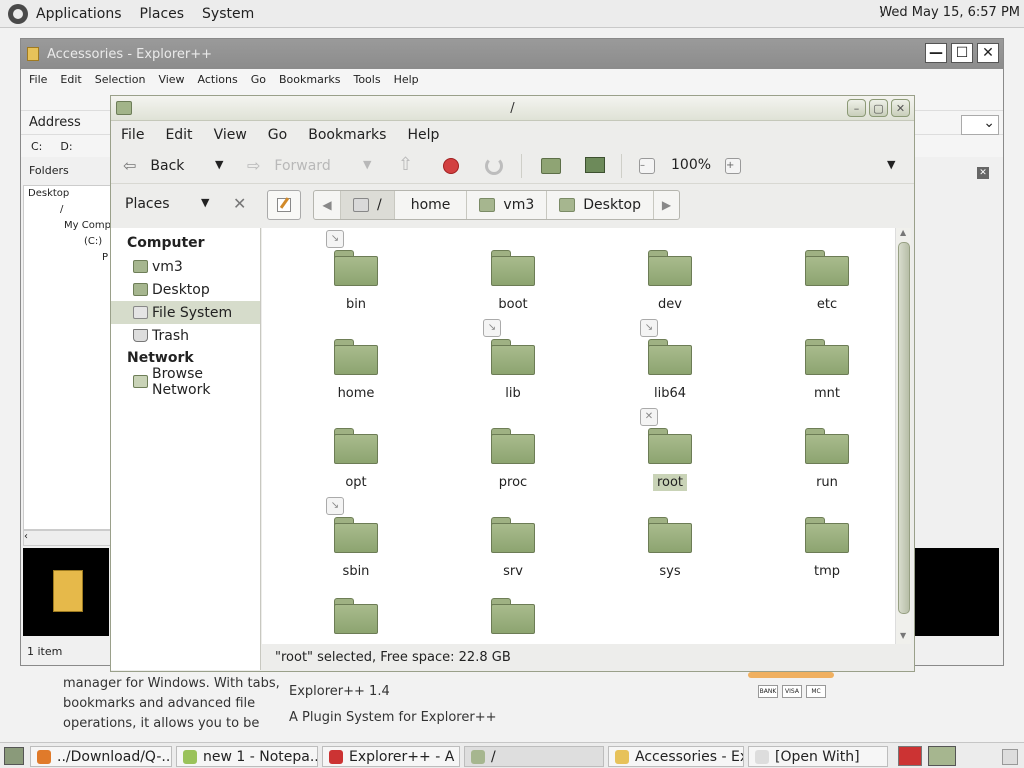 The width and height of the screenshot is (1024, 768). What do you see at coordinates (230, 135) in the screenshot?
I see `menu-view: View` at bounding box center [230, 135].